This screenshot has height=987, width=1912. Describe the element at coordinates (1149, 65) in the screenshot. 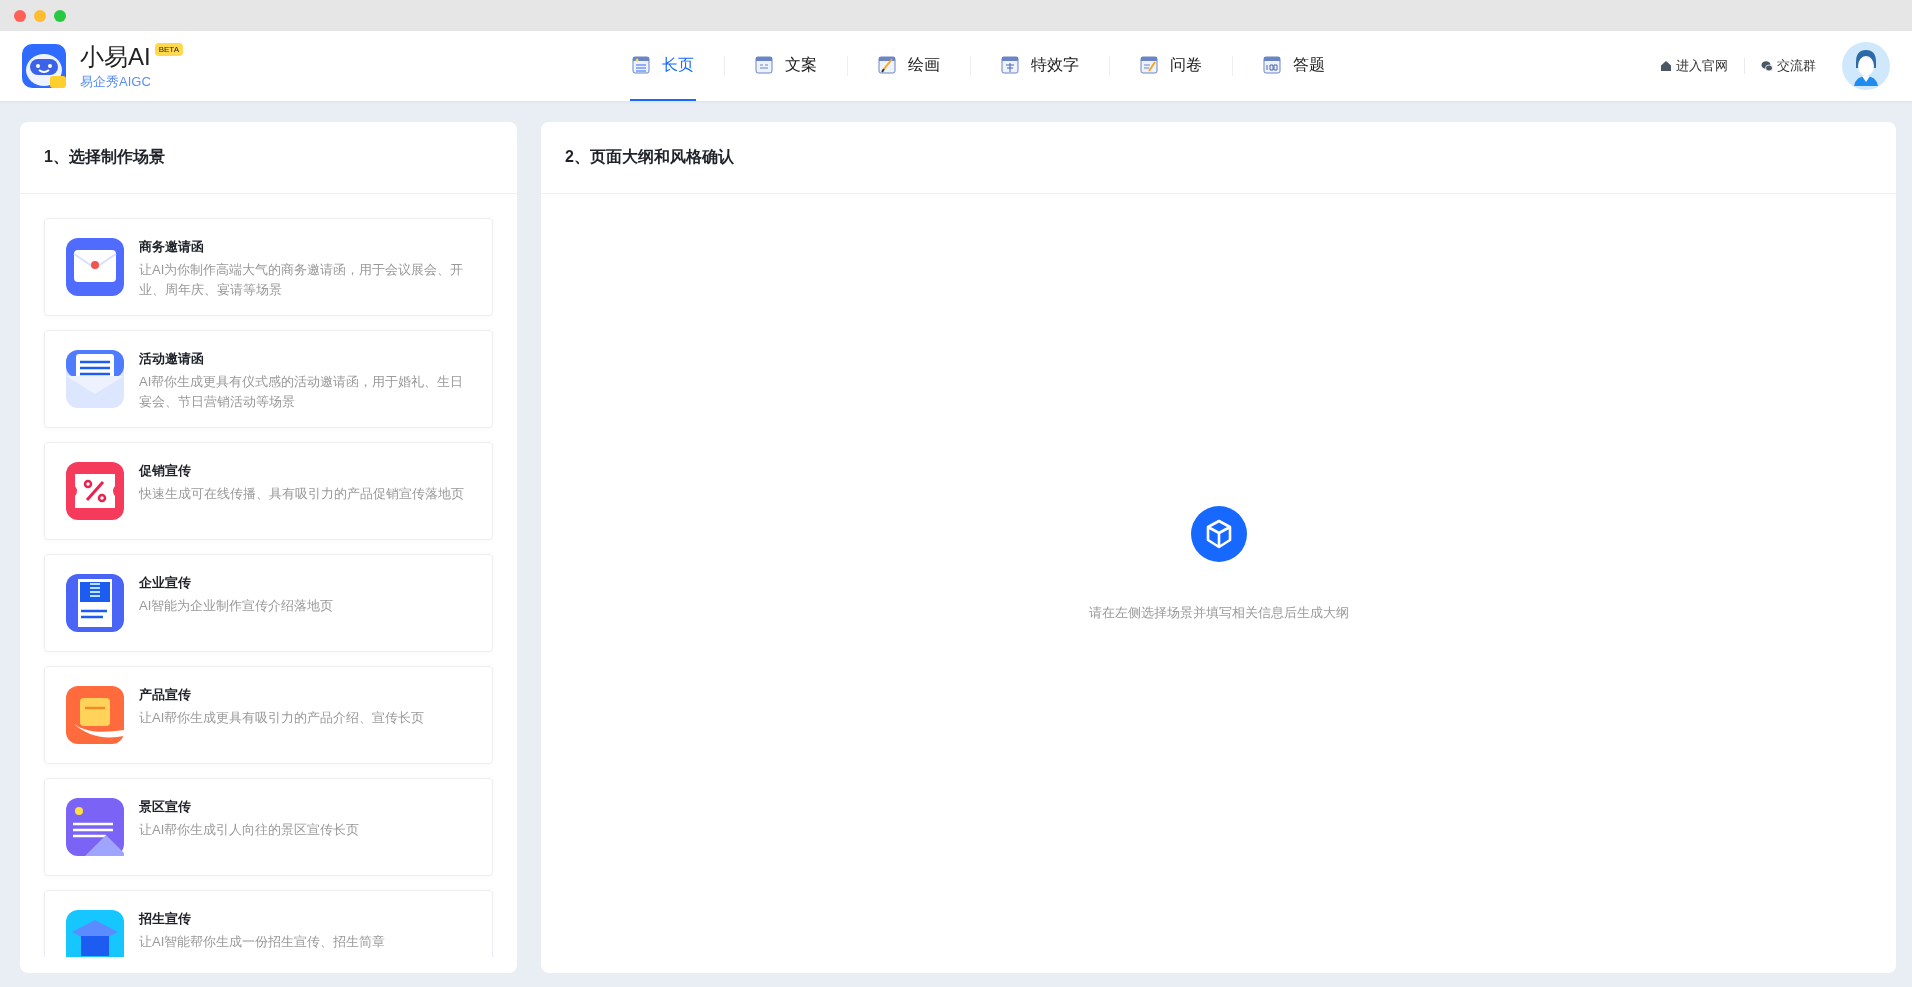

I see `survey-doc-icon` at that location.